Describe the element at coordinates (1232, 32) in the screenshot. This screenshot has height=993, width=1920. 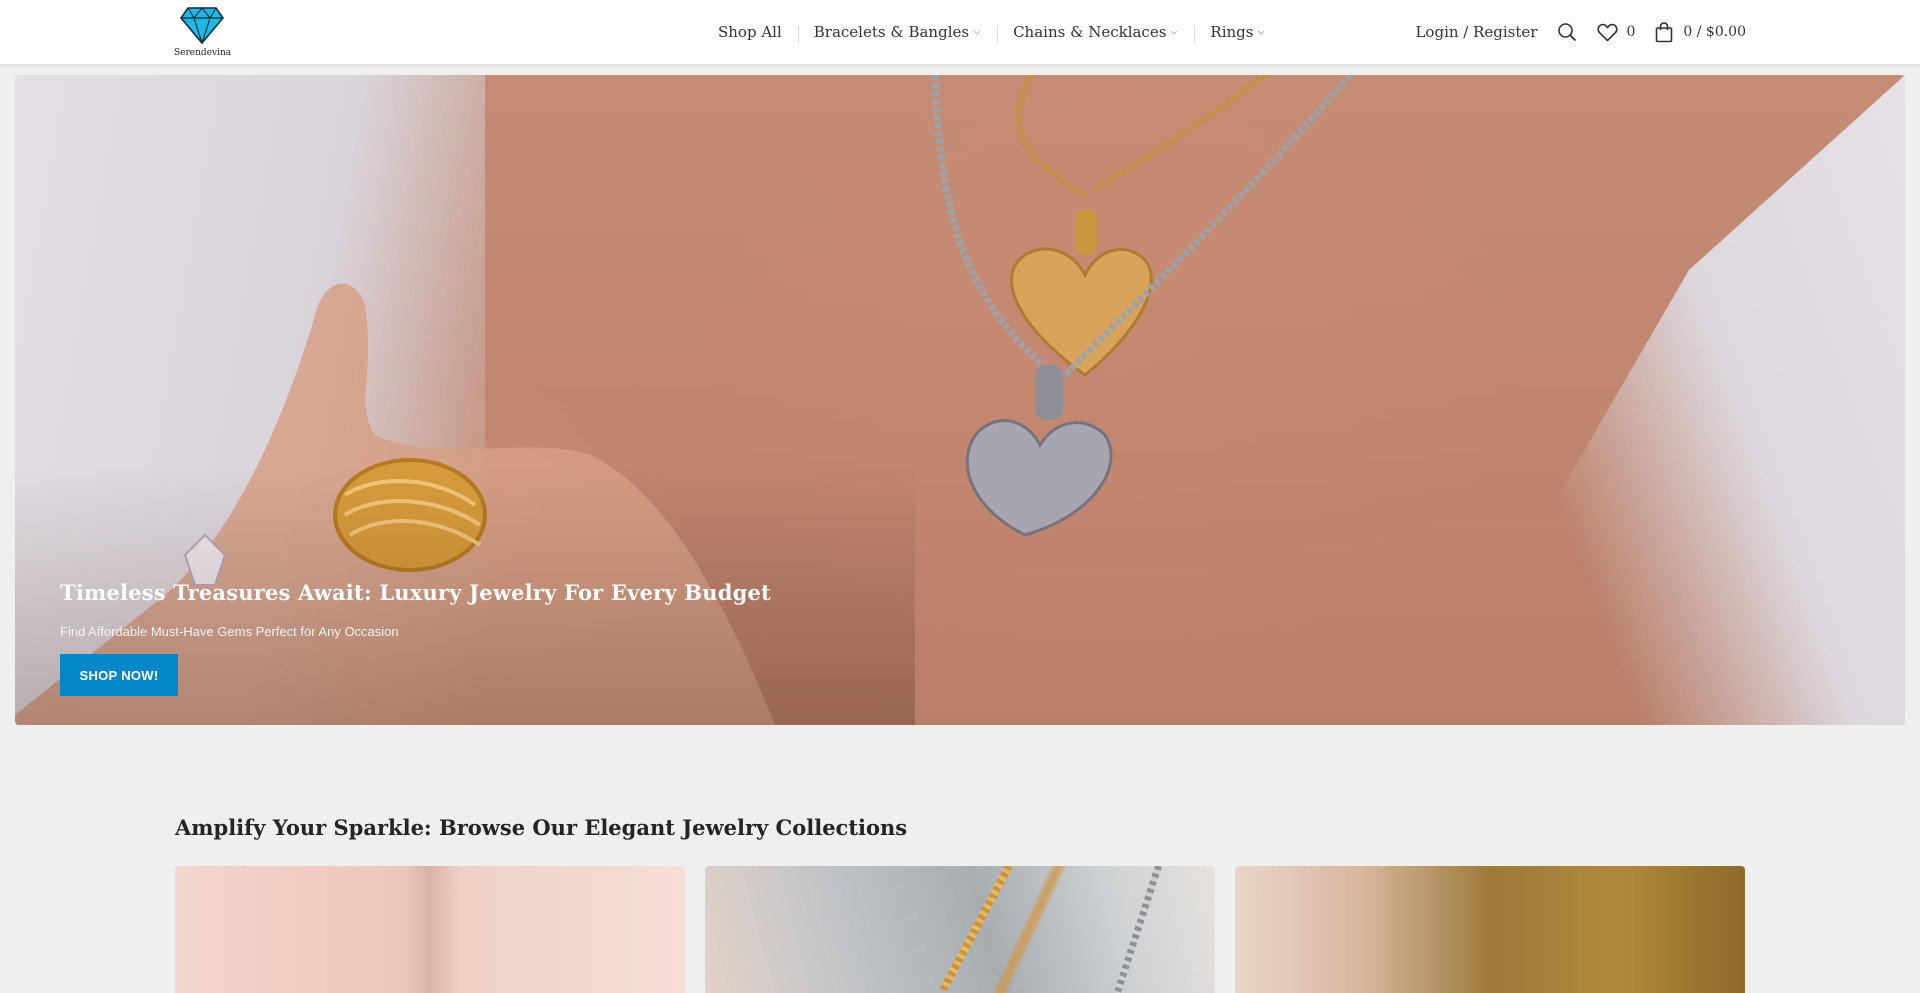
I see `nav-label: Rings` at that location.